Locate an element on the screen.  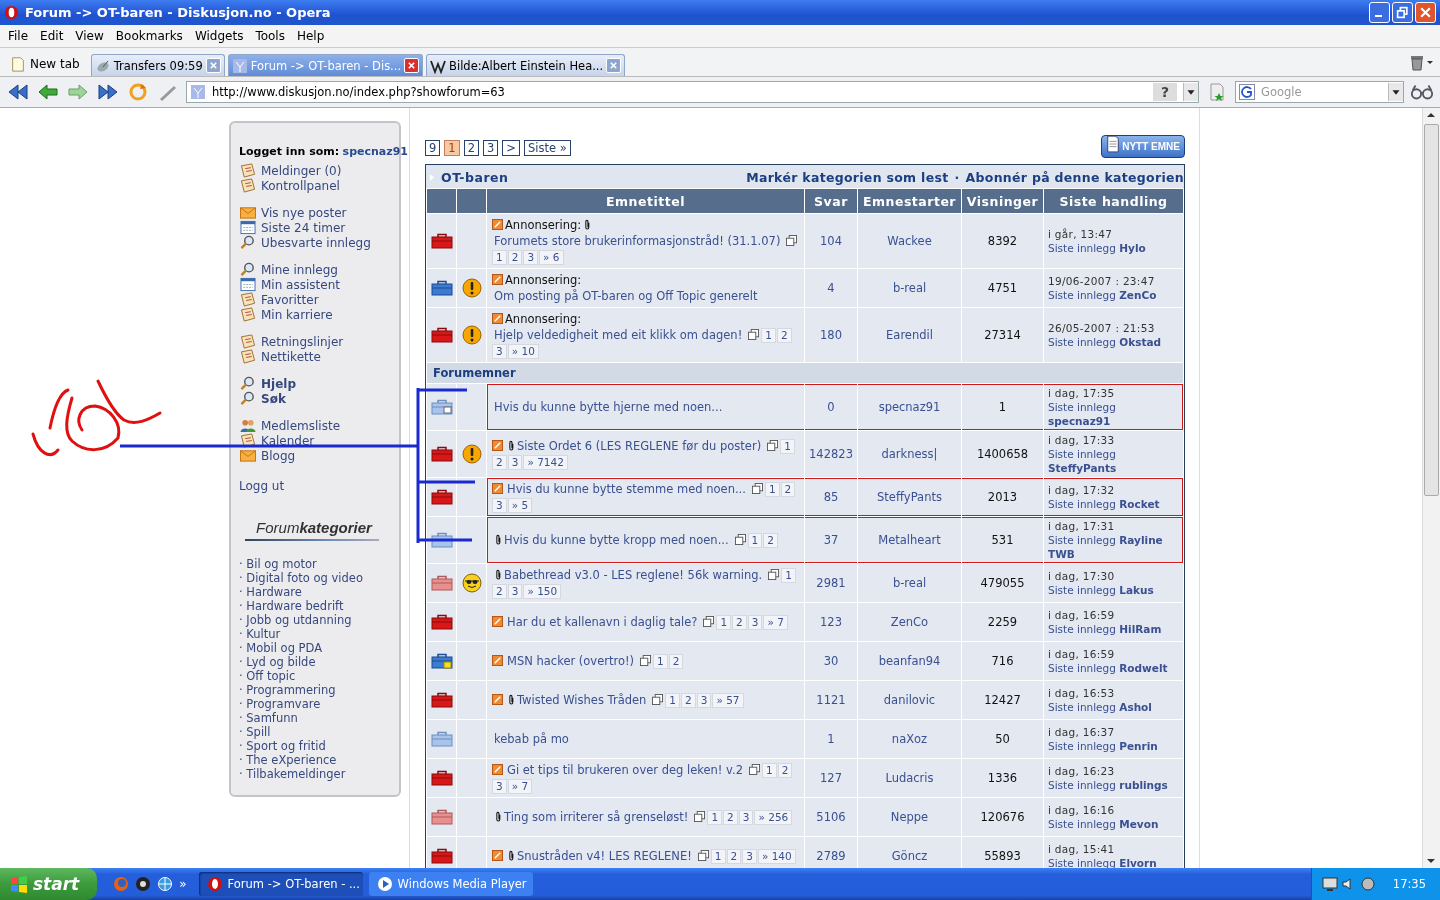
topic-link: Hjelp veldedigheit med eit klikk om dagen! is located at coordinates (618, 335).